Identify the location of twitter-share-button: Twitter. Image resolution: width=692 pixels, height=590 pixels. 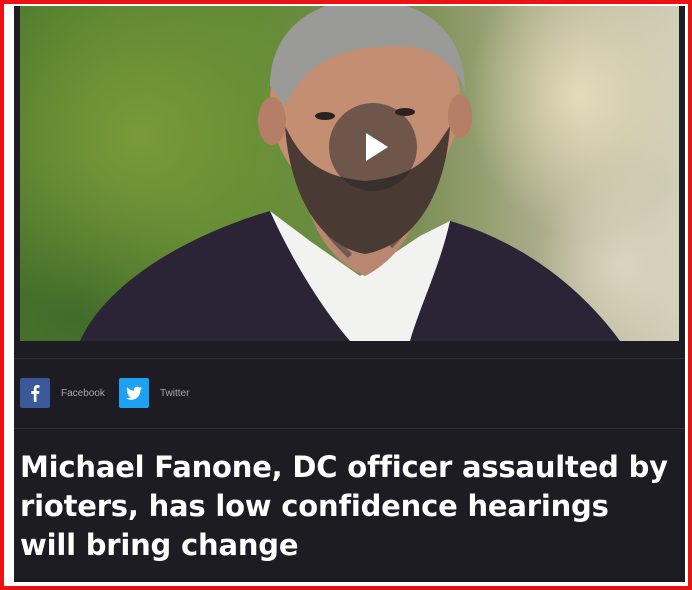
(154, 393).